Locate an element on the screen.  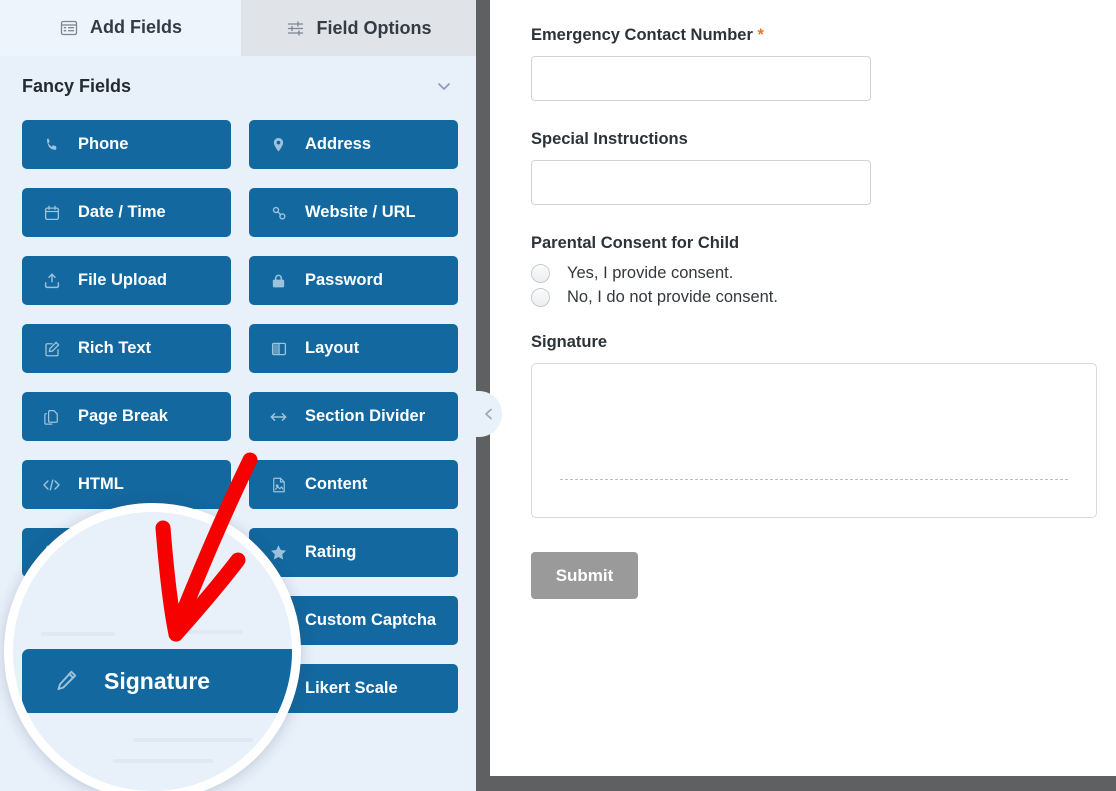
link-icon is located at coordinates (278, 212).